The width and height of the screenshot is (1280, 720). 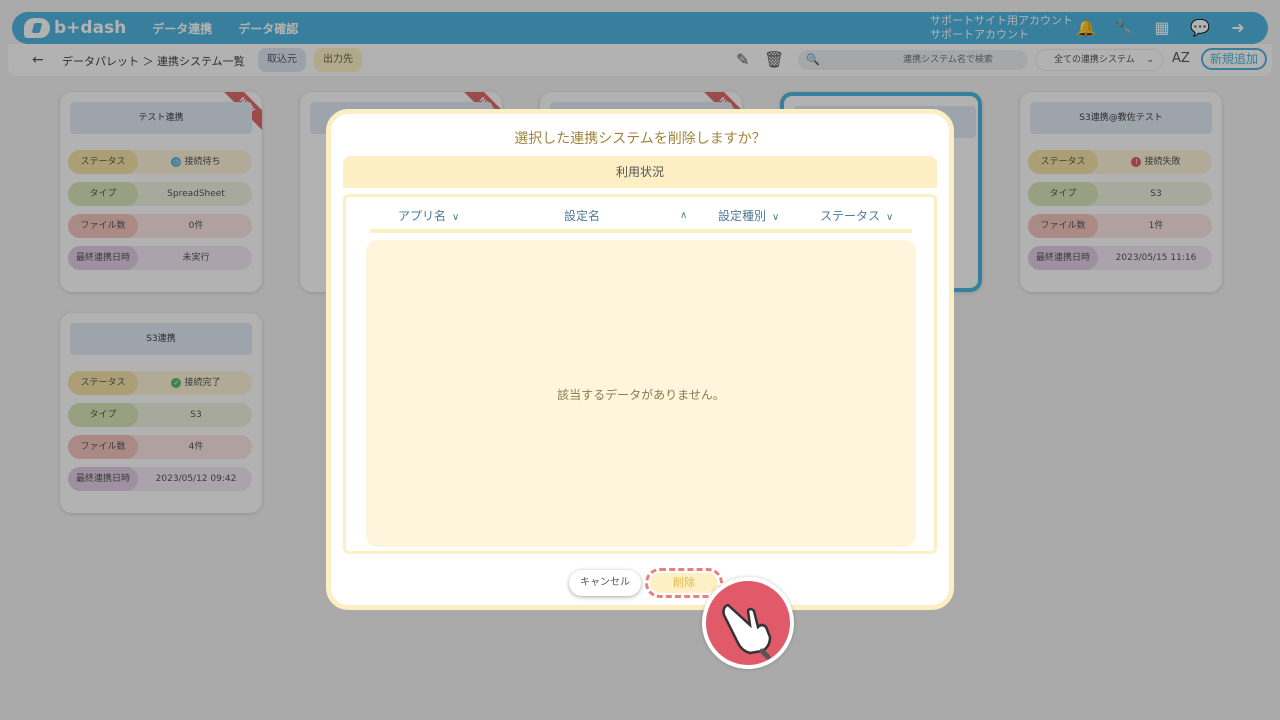 What do you see at coordinates (856, 215) in the screenshot?
I see `column-status: ステータス ∨` at bounding box center [856, 215].